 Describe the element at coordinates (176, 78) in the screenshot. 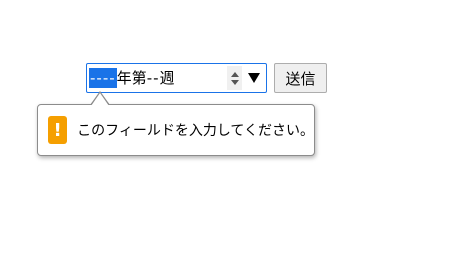

I see `week-input: ---- 年 第 -- 週` at that location.